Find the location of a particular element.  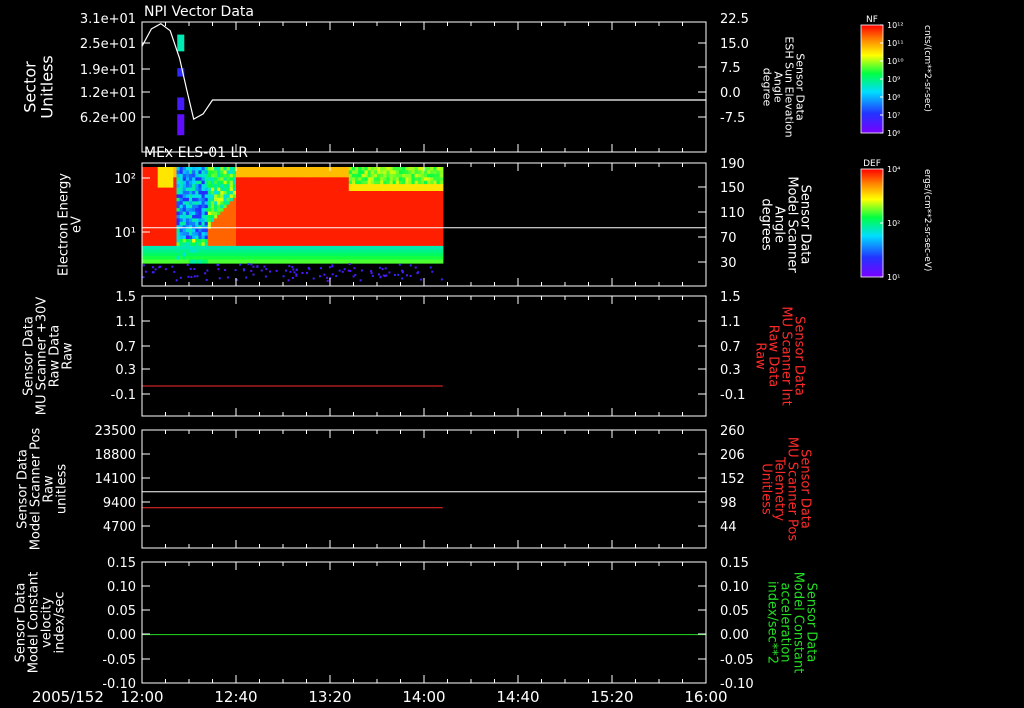

colorbar-tick-label: 10² is located at coordinates (893, 223).